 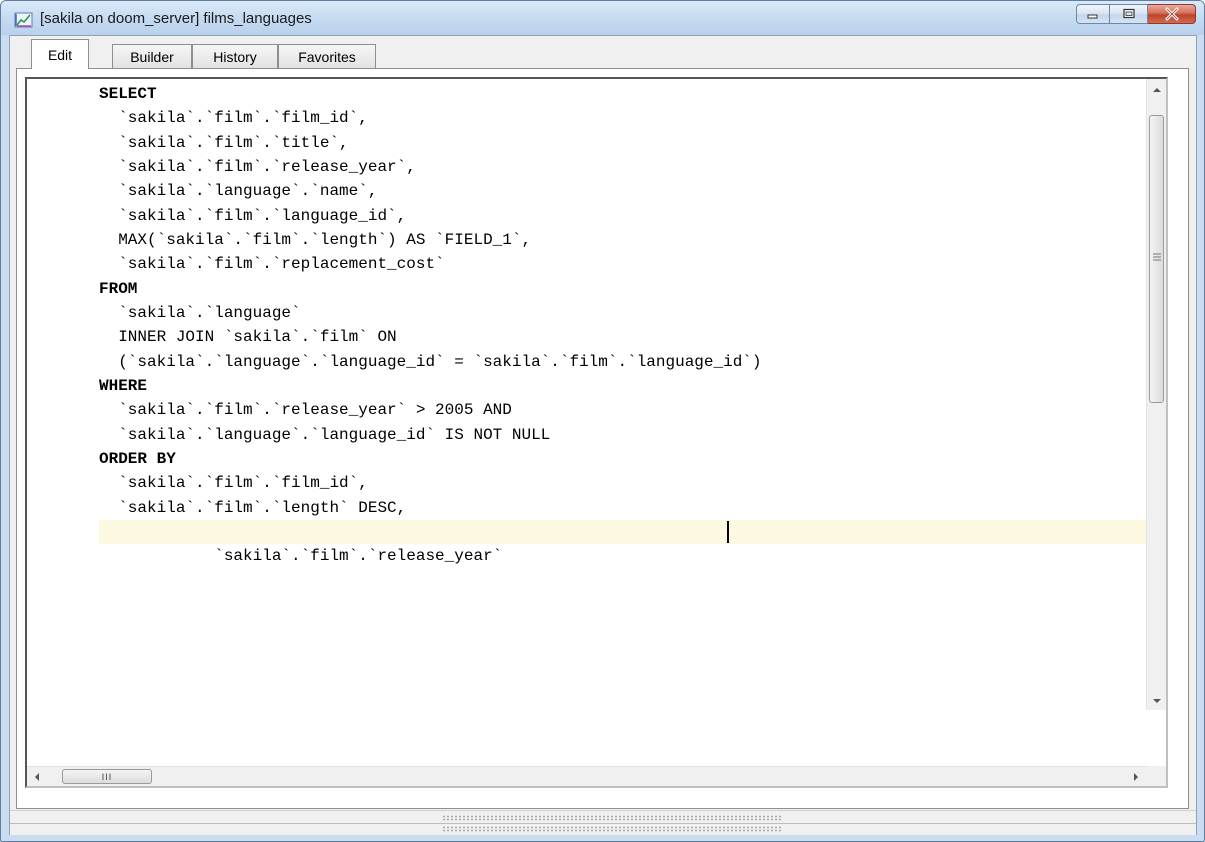 What do you see at coordinates (612, 829) in the screenshot?
I see `splitter-grip-lower` at bounding box center [612, 829].